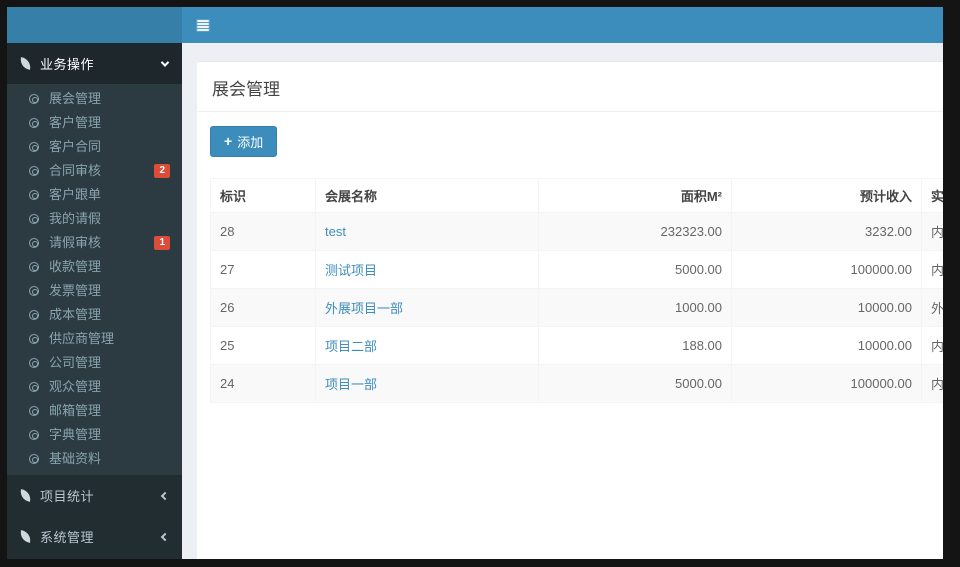  I want to click on add-button-label: 添加, so click(250, 142).